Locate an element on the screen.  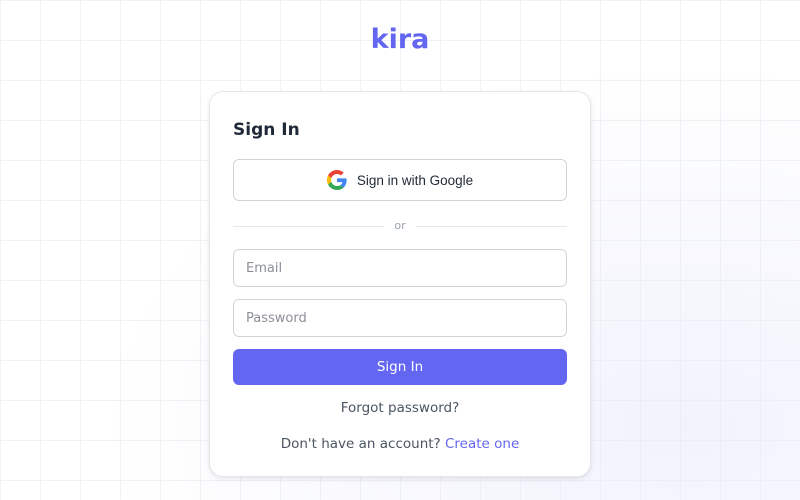
or-divider: or is located at coordinates (400, 226).